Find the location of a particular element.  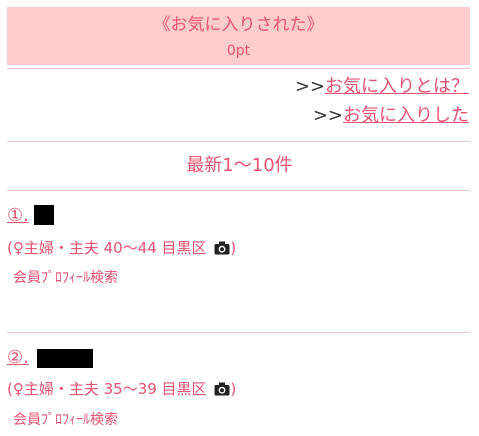

favorited-row: >>お気に入りした is located at coordinates (391, 114).